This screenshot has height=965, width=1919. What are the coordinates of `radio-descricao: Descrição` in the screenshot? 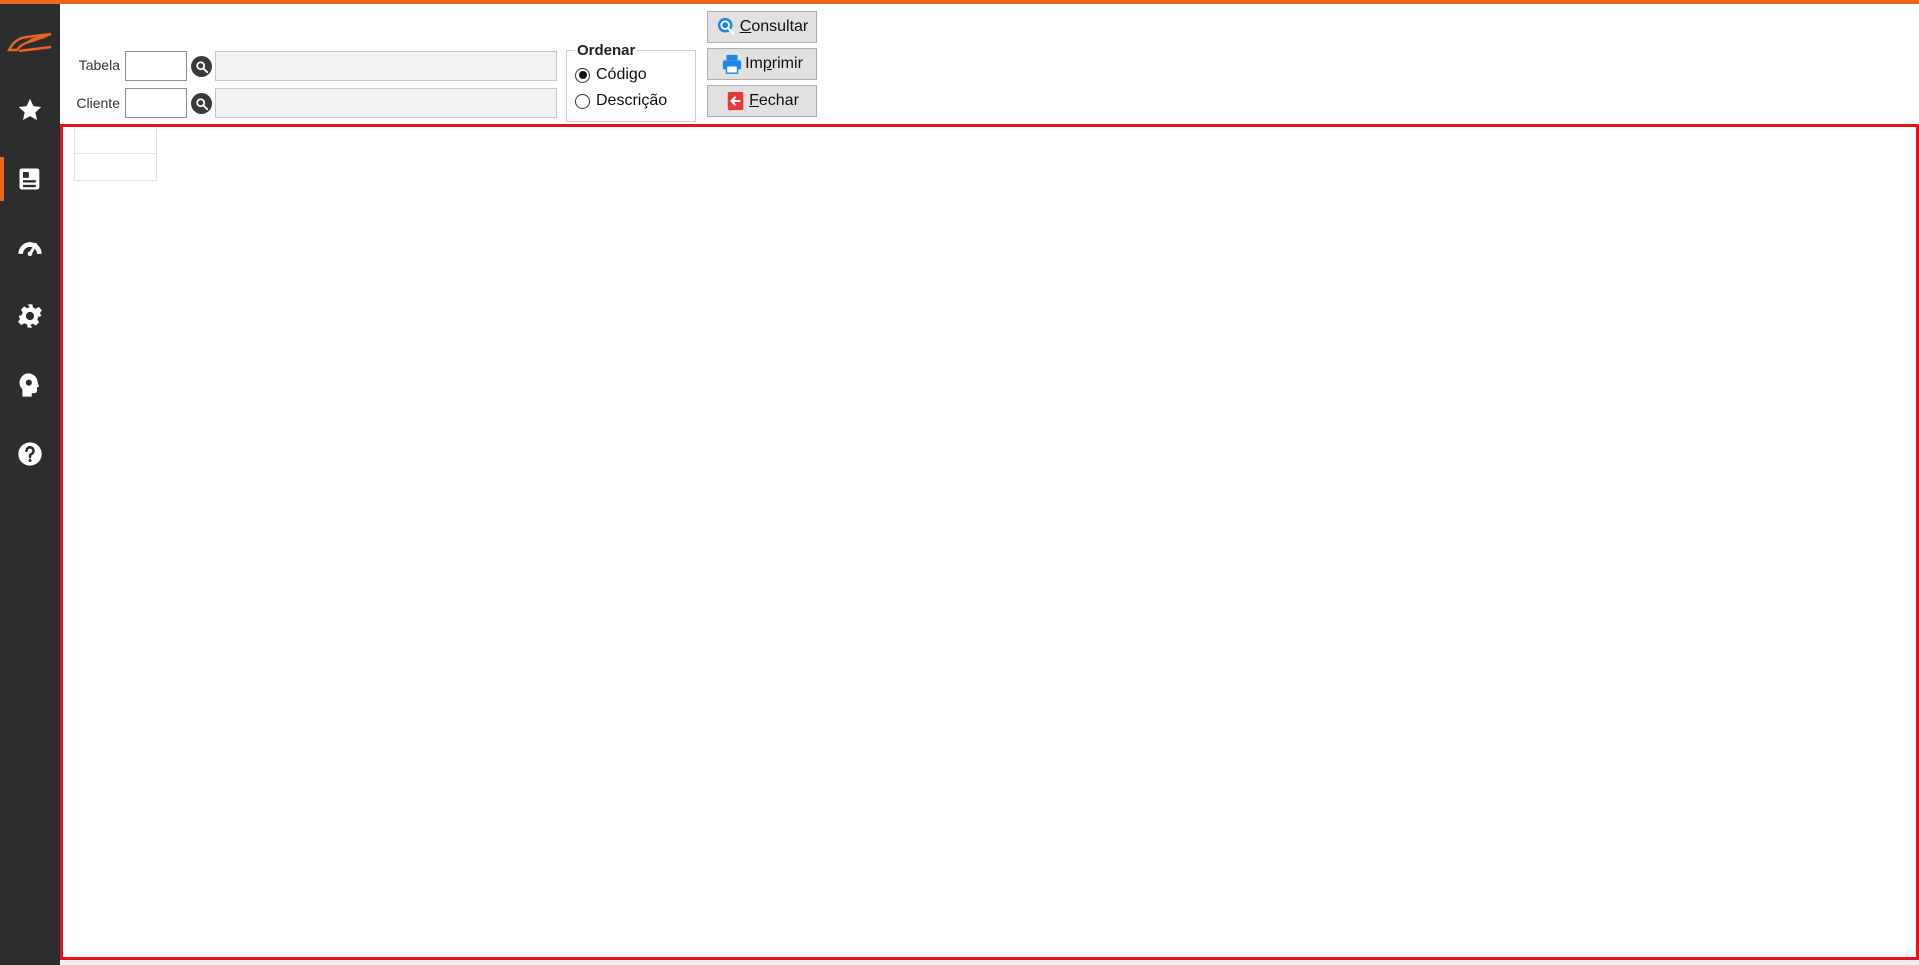 It's located at (621, 101).